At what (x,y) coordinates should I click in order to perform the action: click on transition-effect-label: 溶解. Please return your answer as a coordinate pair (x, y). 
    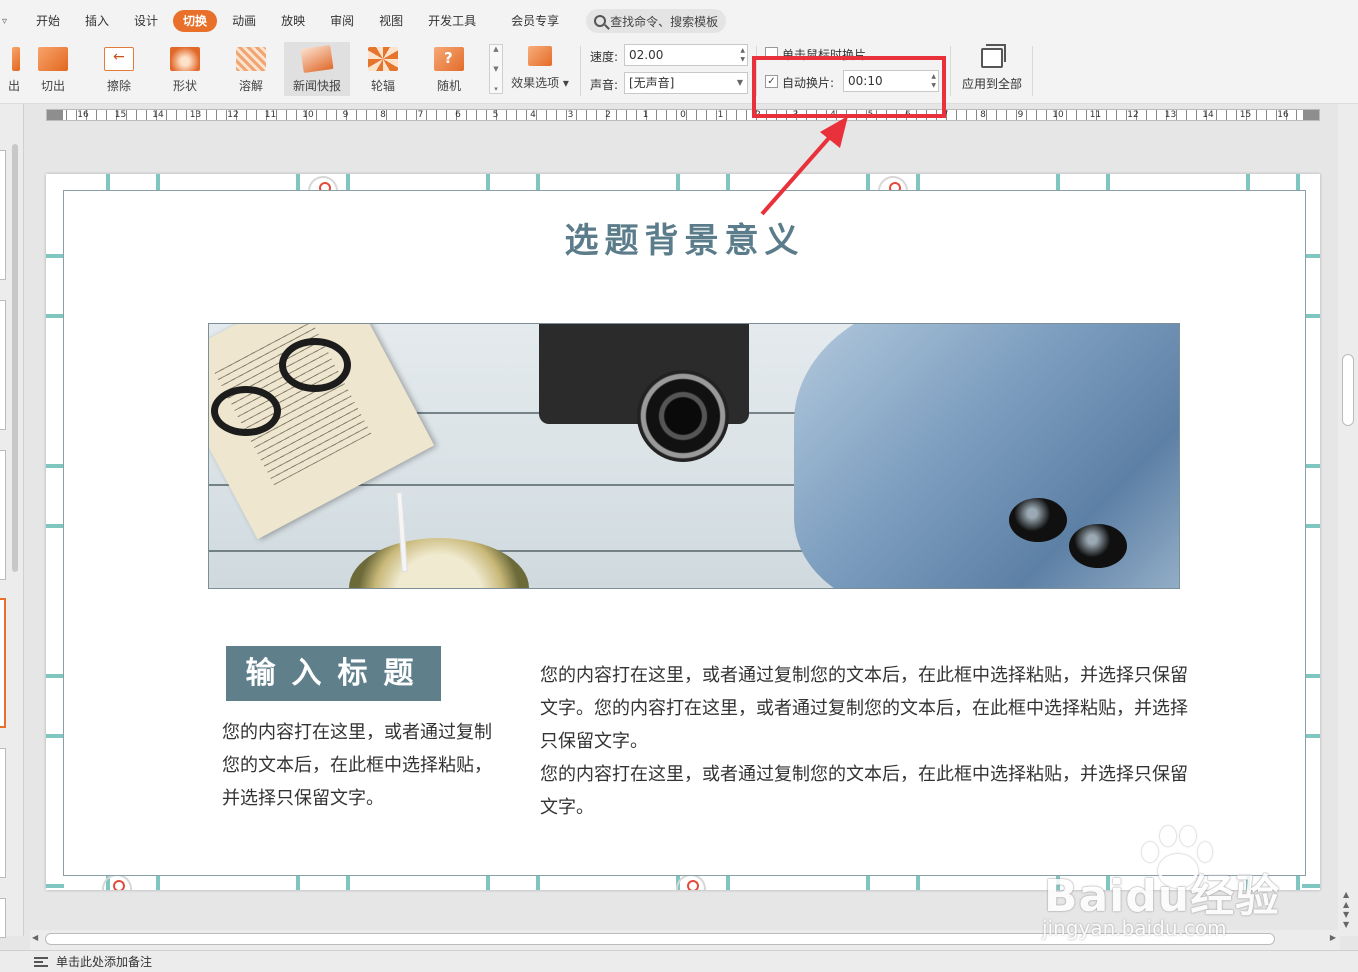
    Looking at the image, I should click on (250, 86).